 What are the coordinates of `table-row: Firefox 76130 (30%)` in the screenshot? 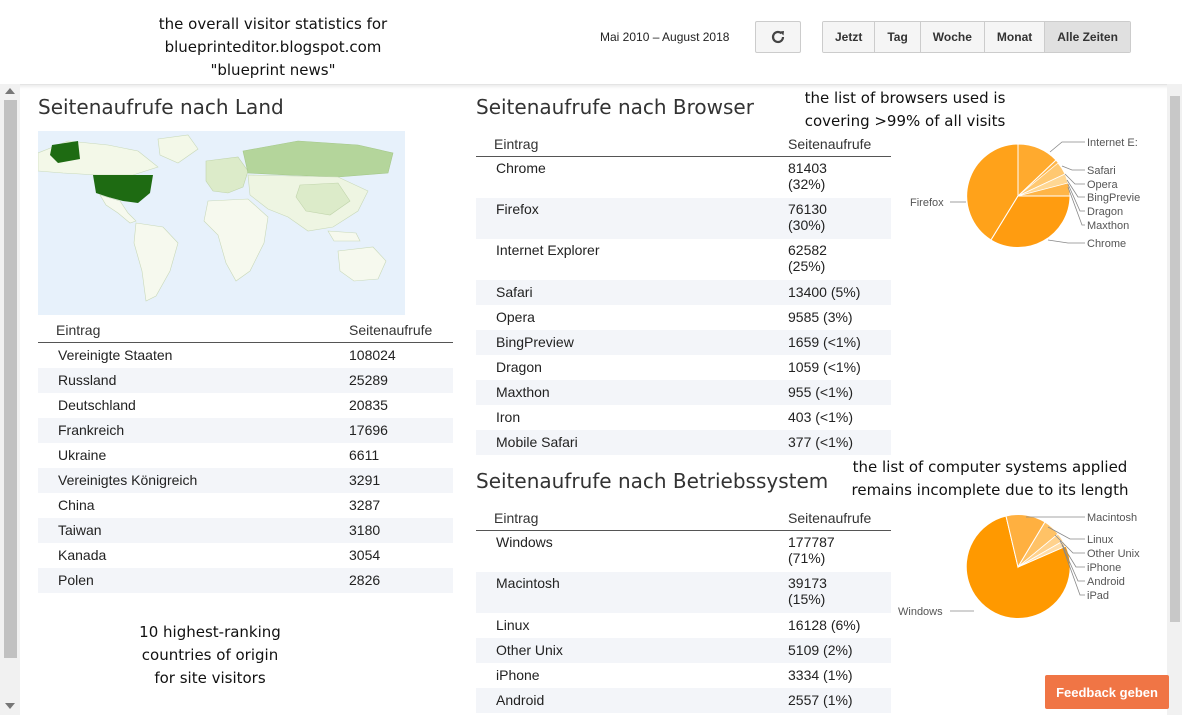 It's located at (683, 218).